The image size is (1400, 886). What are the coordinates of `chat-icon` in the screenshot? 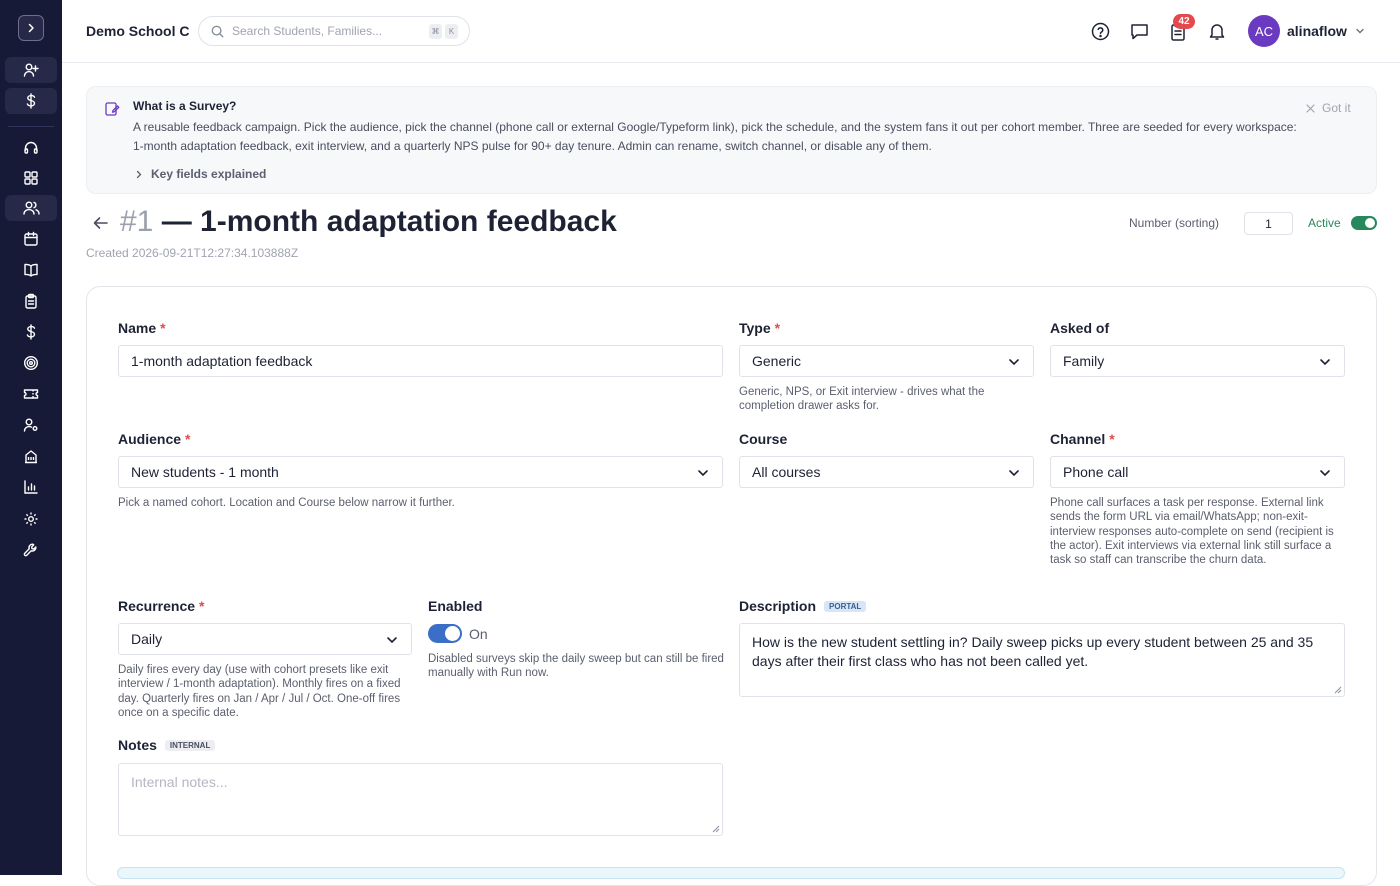 It's located at (1139, 31).